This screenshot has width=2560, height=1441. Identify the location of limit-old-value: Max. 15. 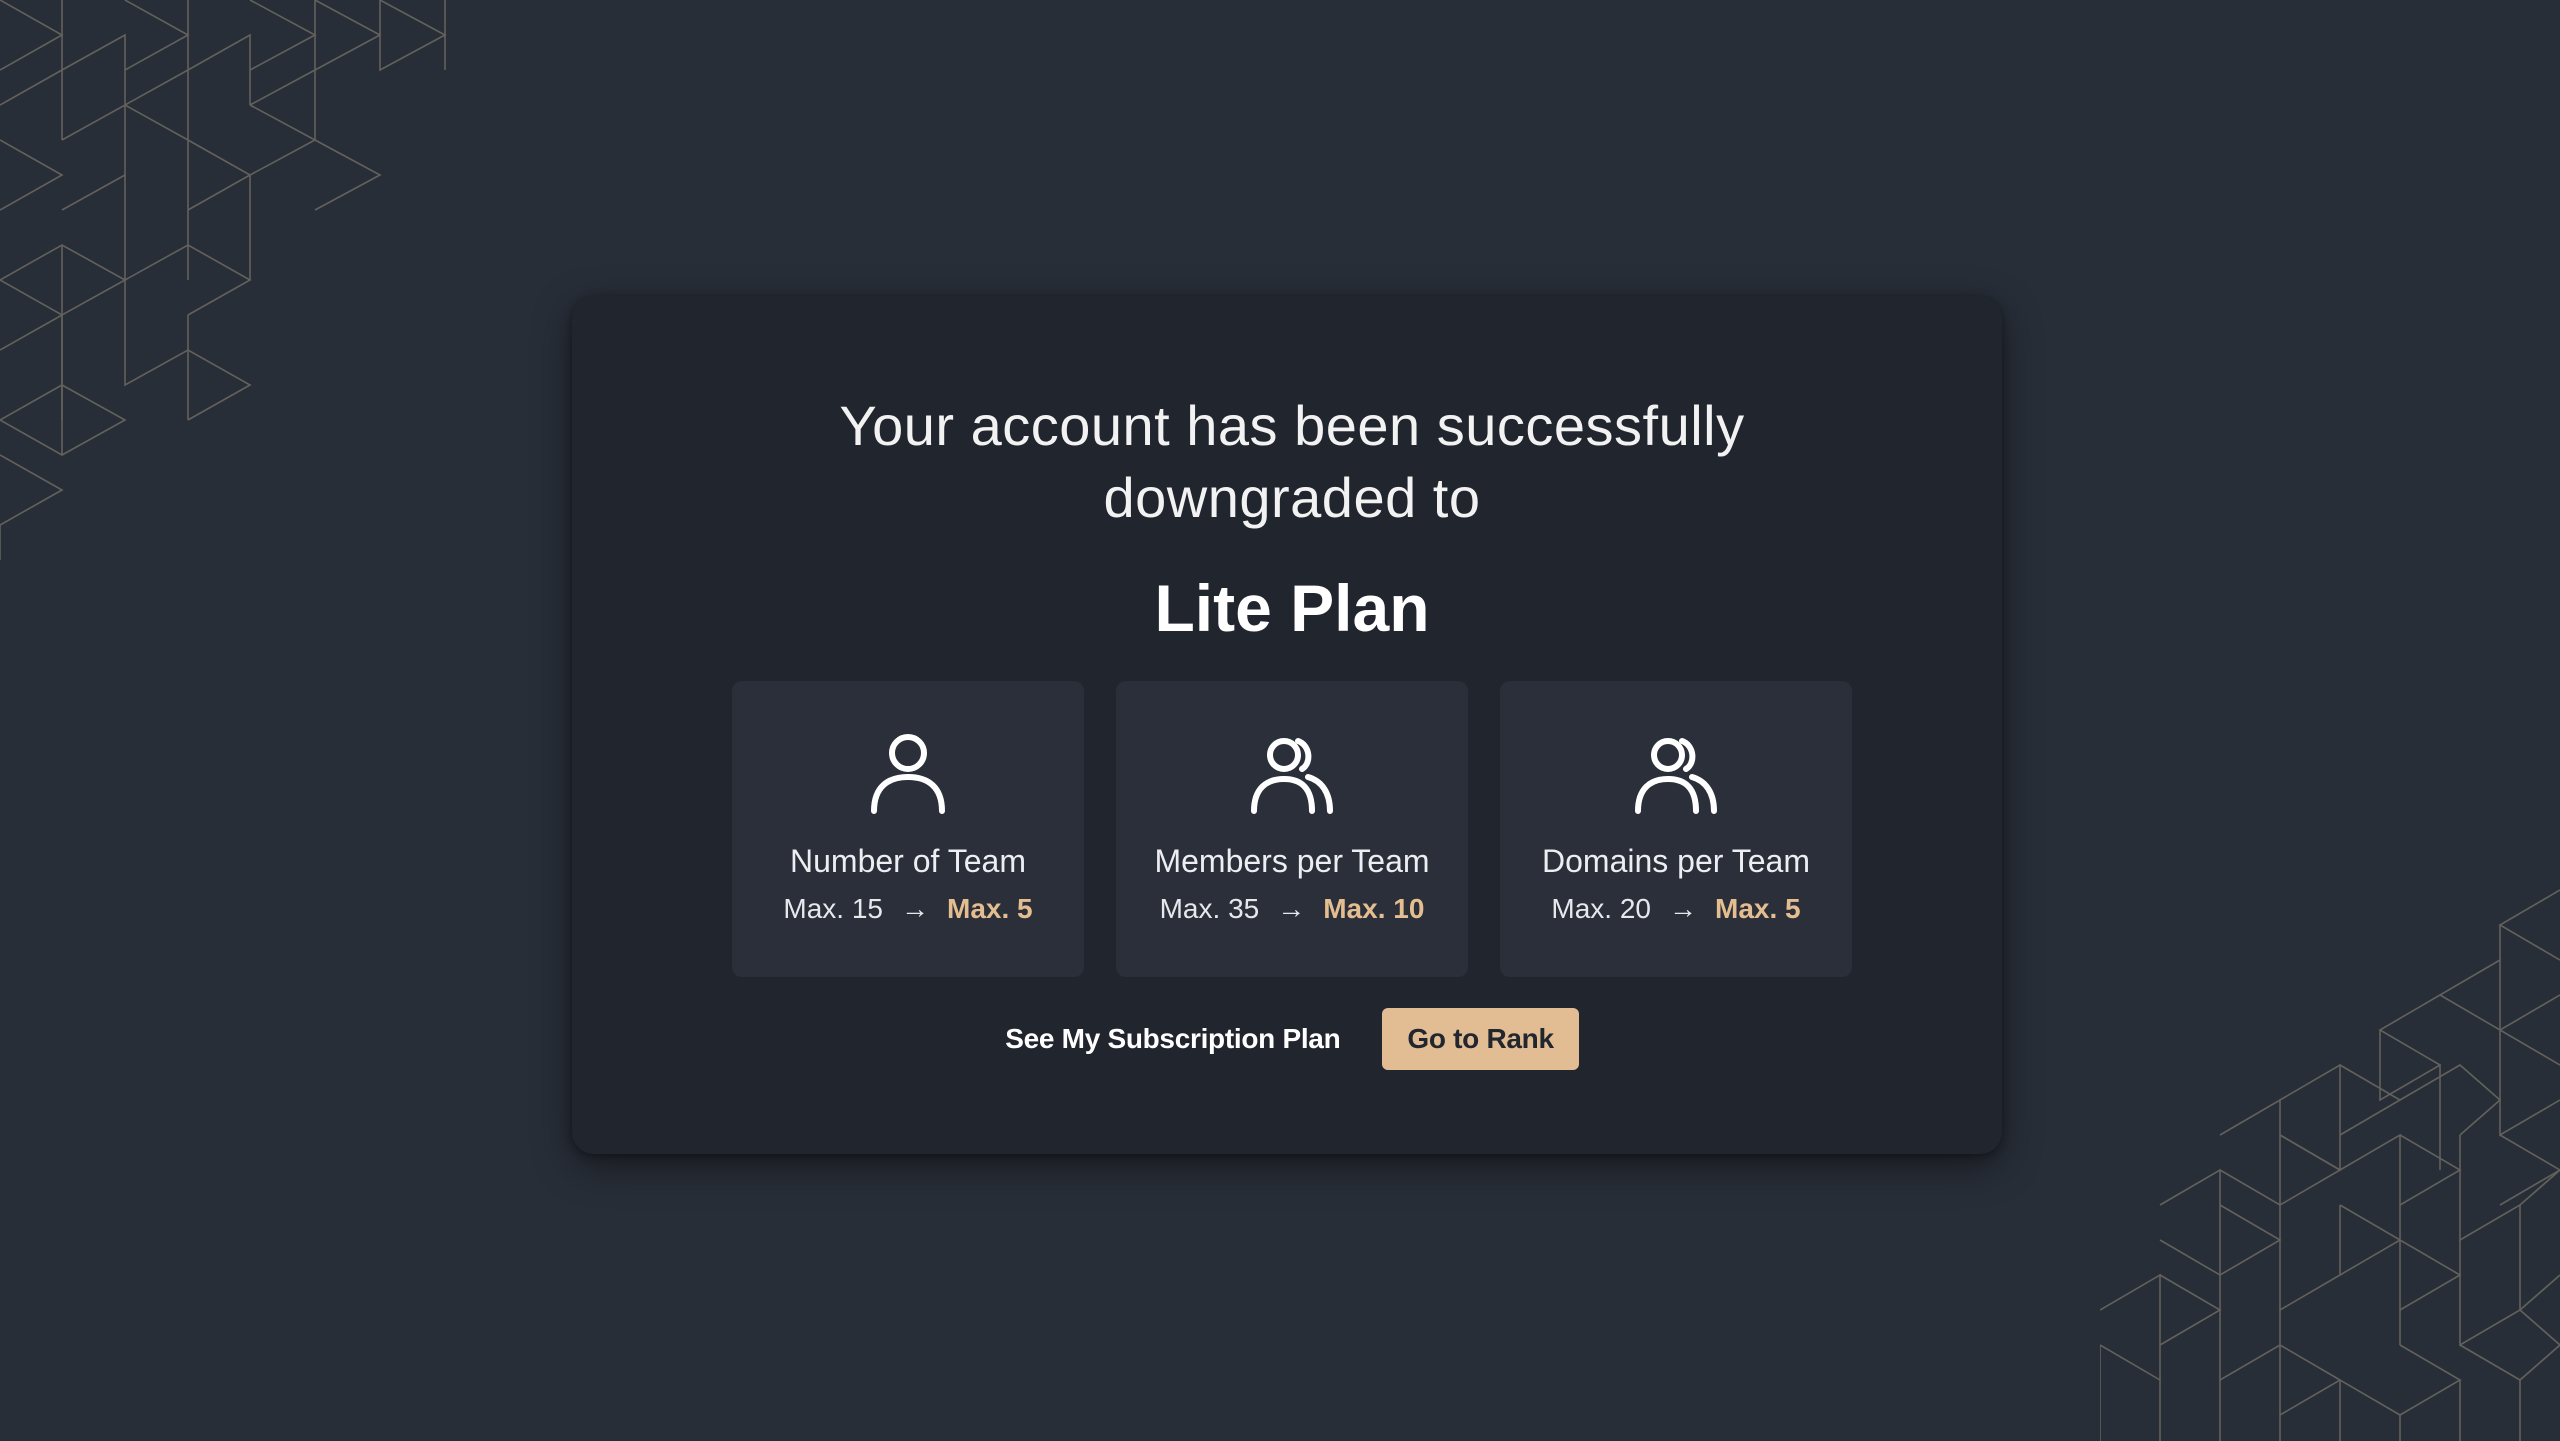
(833, 908).